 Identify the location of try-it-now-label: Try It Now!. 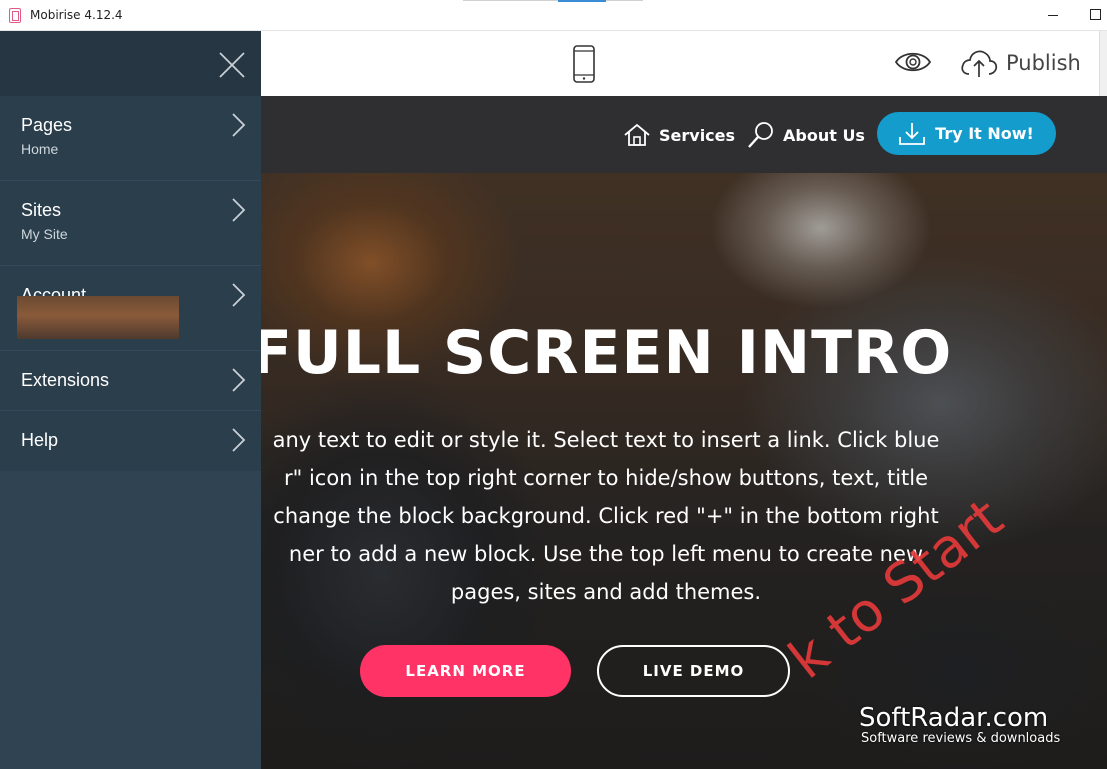
(984, 133).